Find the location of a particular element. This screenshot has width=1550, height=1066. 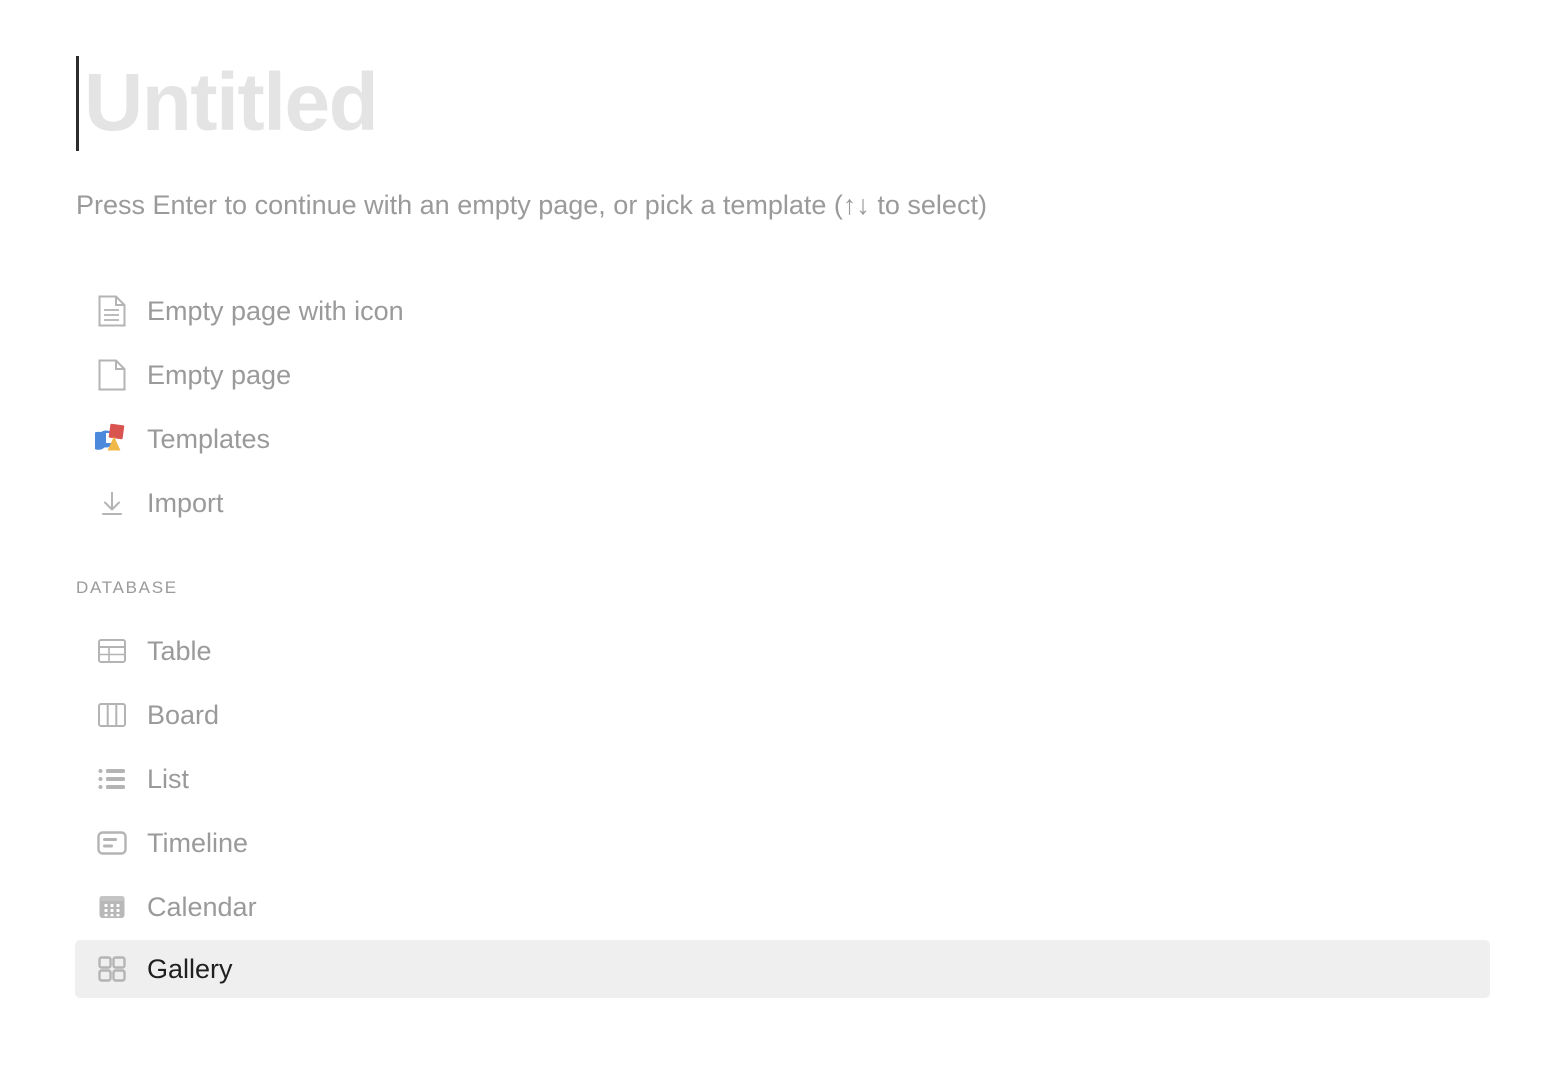

section-header-database: DATABASE is located at coordinates (127, 587).